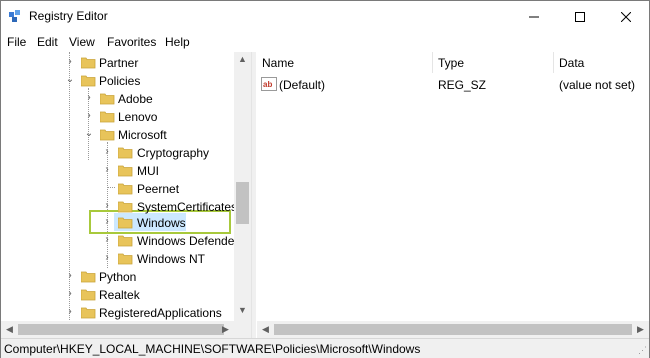  I want to click on scroll-up-arrow-icon: ▲, so click(242, 59).